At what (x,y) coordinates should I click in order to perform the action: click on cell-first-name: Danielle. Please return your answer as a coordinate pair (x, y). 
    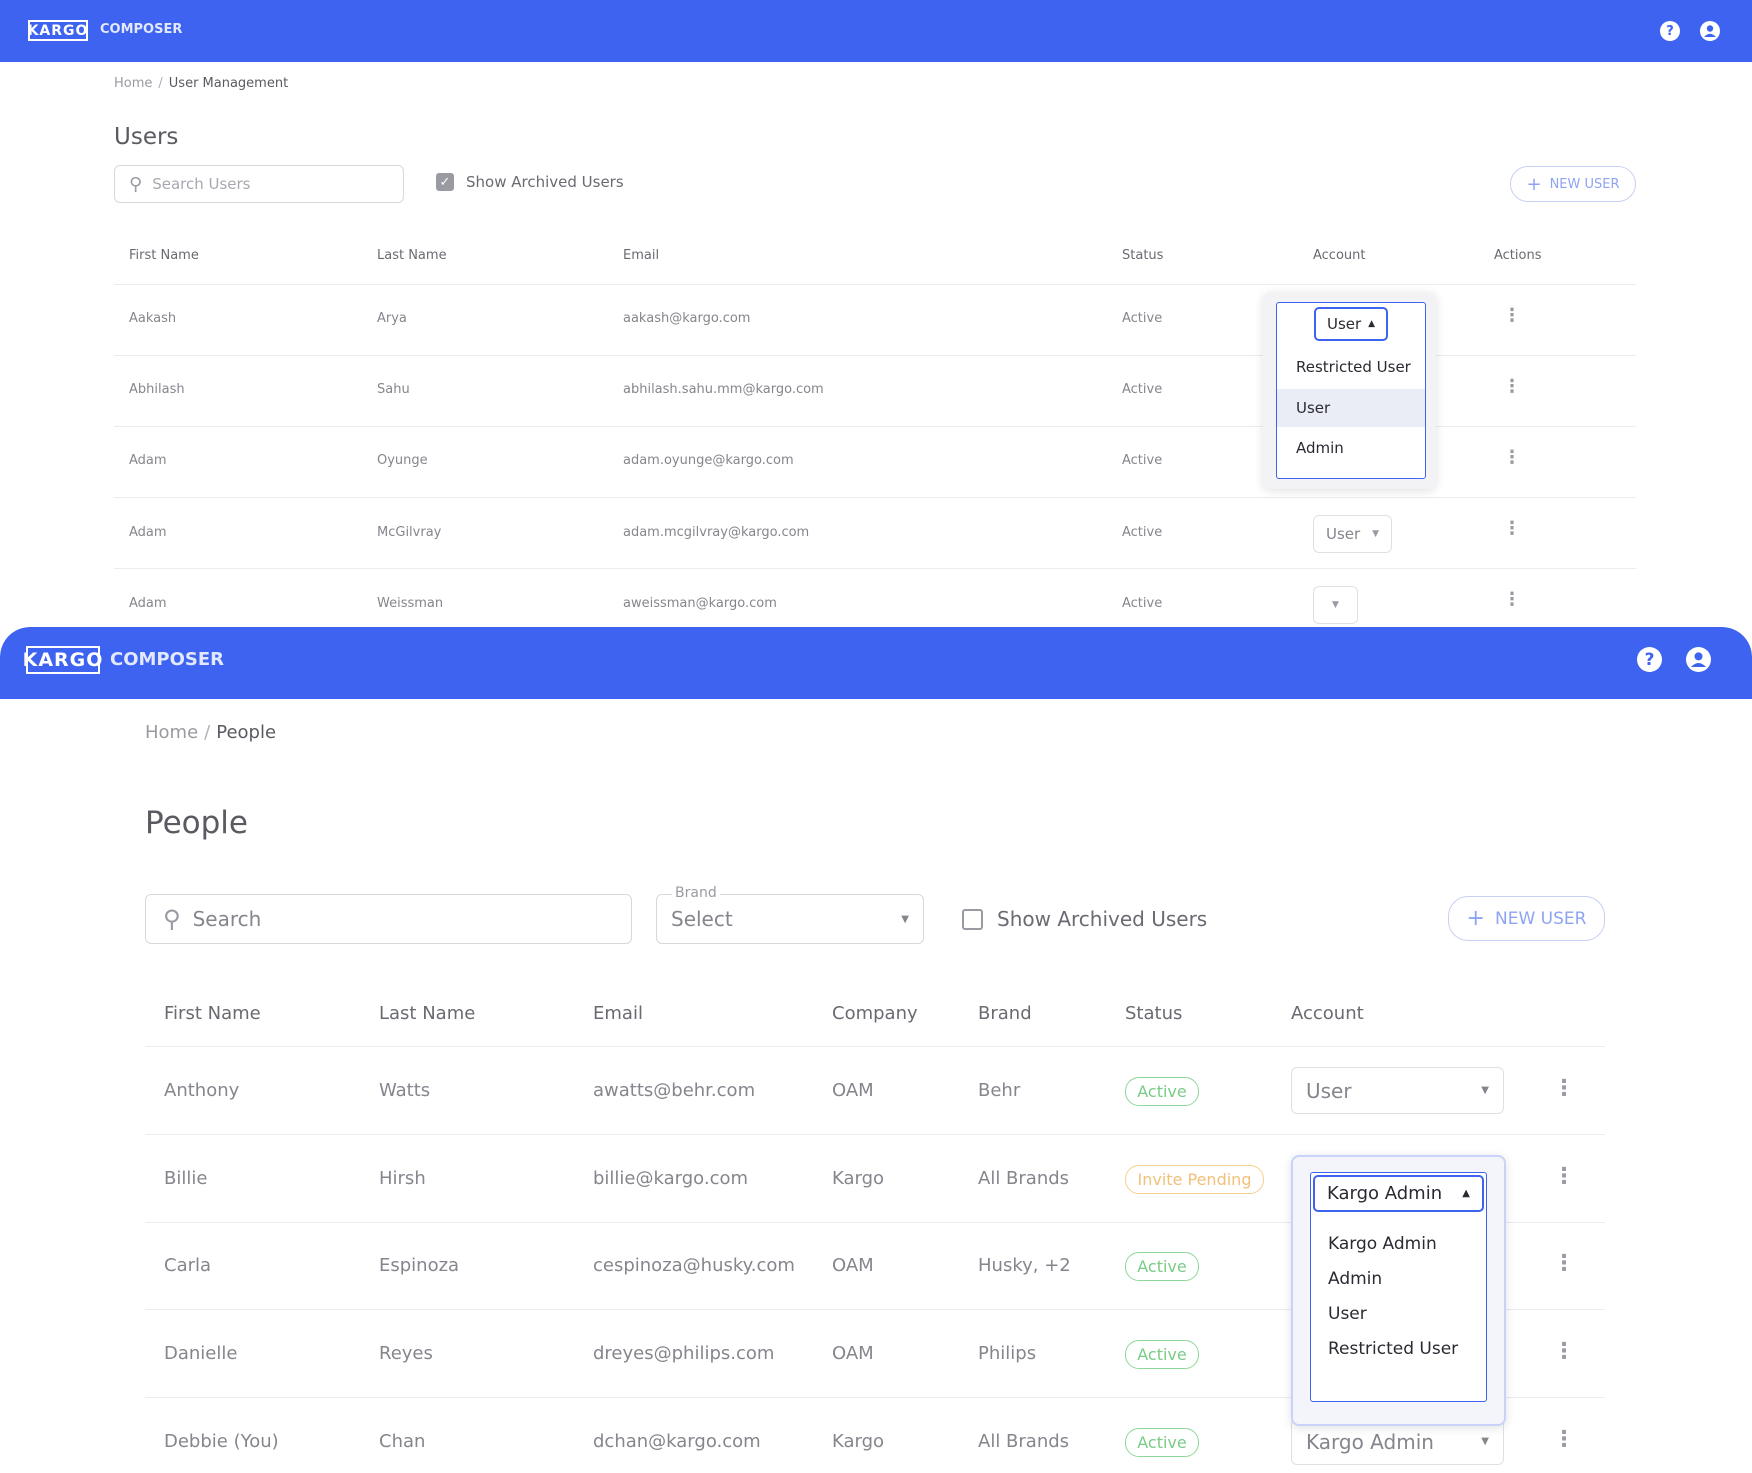
    Looking at the image, I should click on (201, 1353).